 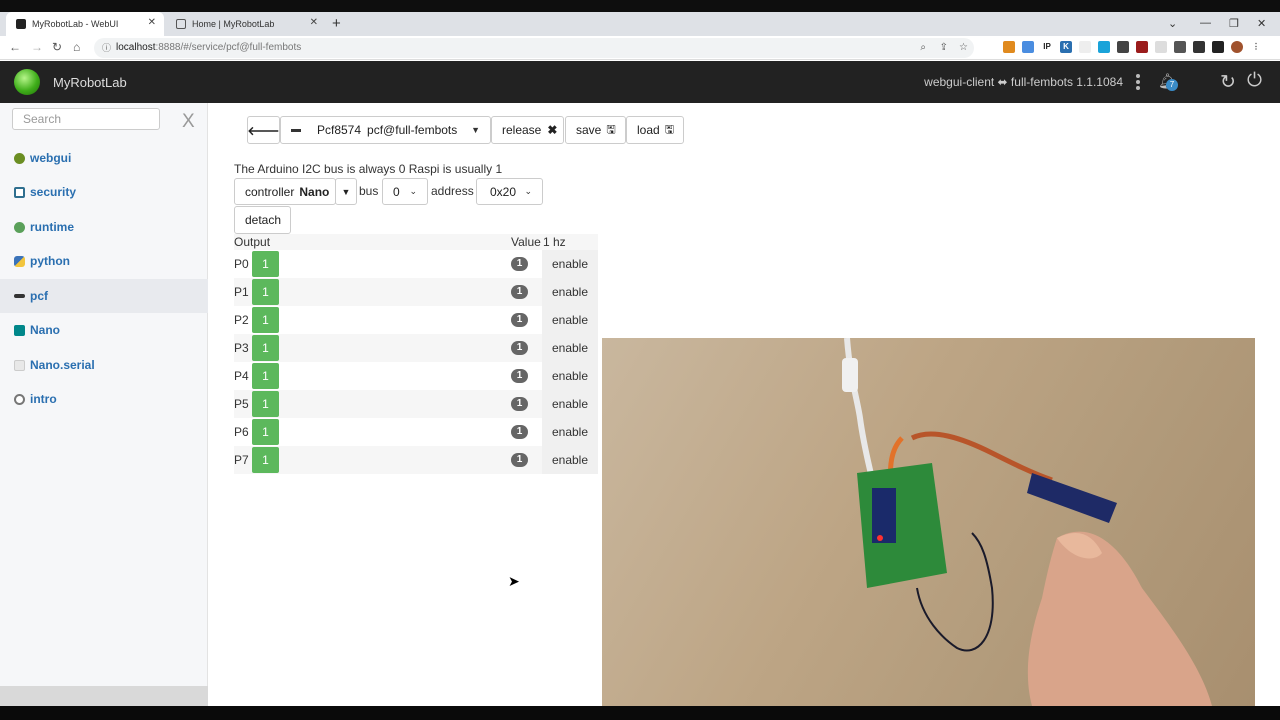 What do you see at coordinates (104, 296) in the screenshot?
I see `sidebar-item-pcf: pcf` at bounding box center [104, 296].